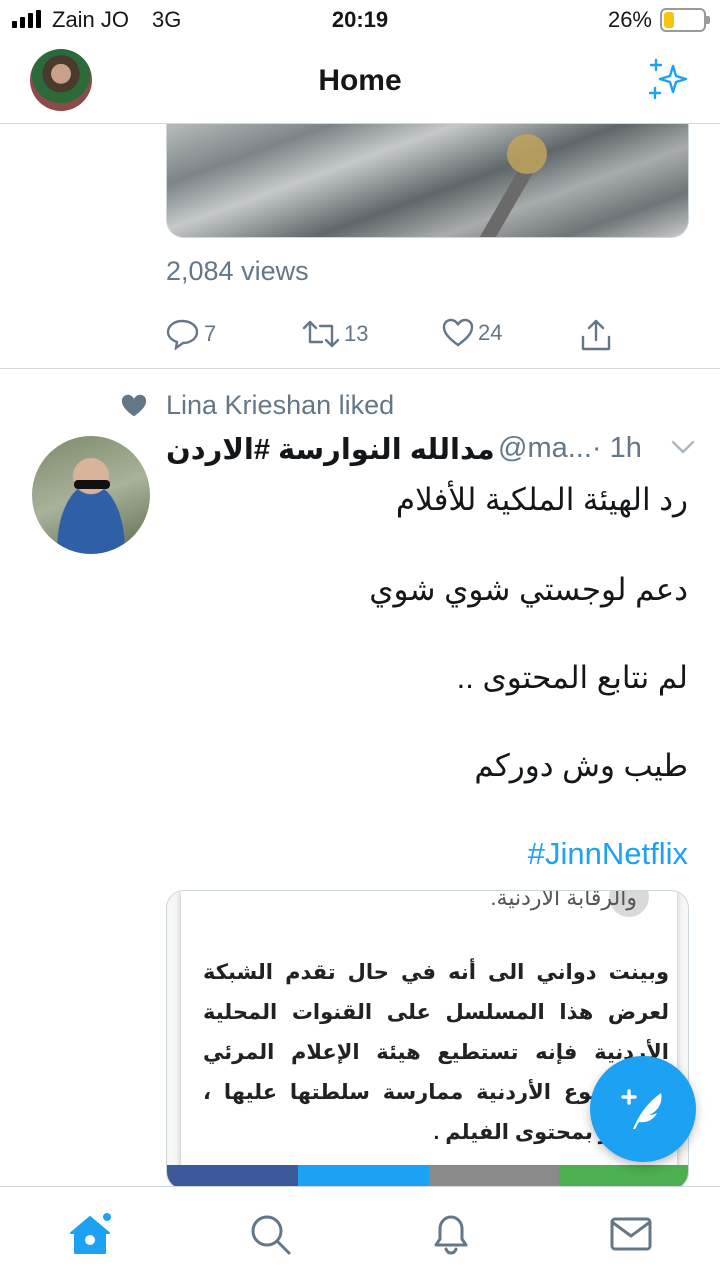  I want to click on retweet-icon, so click(321, 334).